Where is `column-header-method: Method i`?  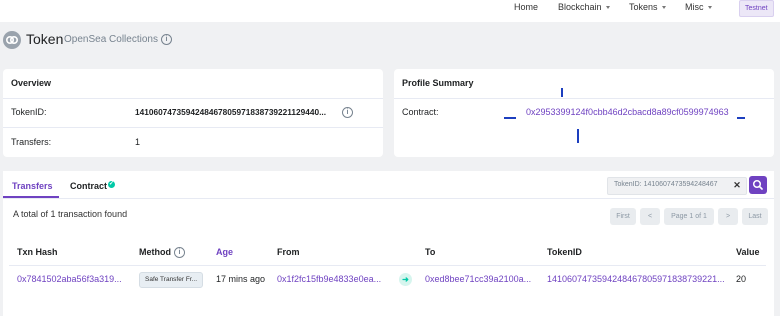 column-header-method: Method i is located at coordinates (162, 253).